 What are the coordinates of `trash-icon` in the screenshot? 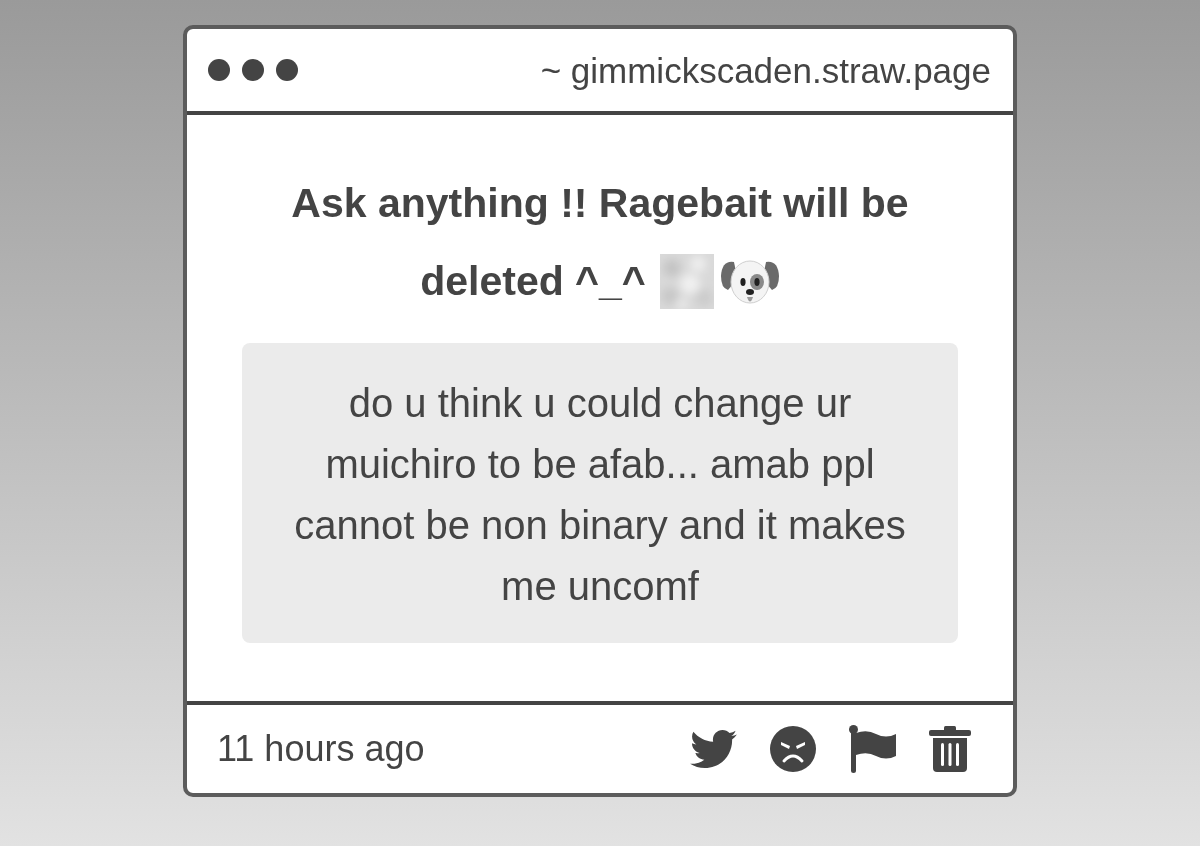 It's located at (950, 749).